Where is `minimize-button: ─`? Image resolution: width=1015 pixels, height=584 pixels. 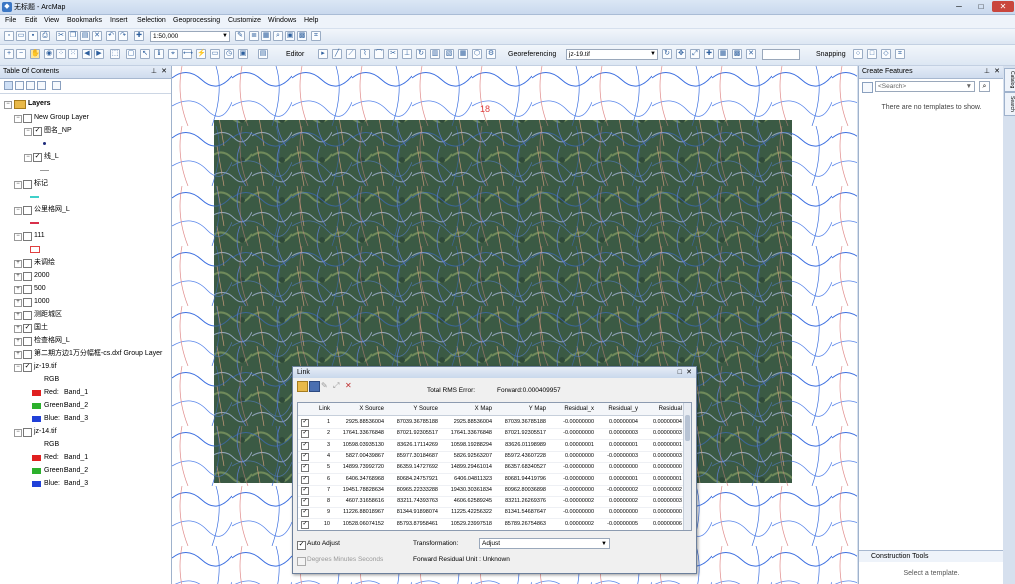
minimize-button: ─ is located at coordinates (959, 6).